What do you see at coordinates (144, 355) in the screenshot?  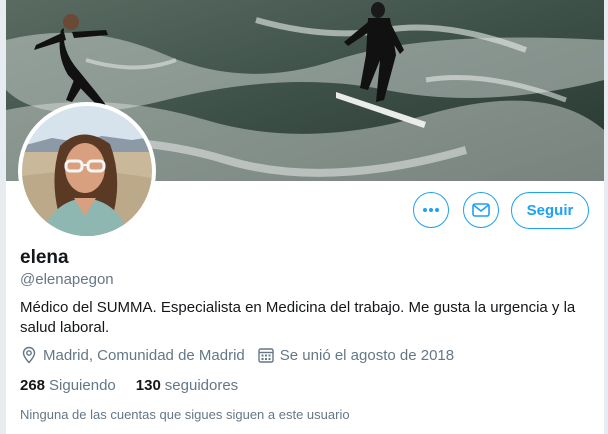 I see `profile-location: Madrid, Comunidad de Madrid` at bounding box center [144, 355].